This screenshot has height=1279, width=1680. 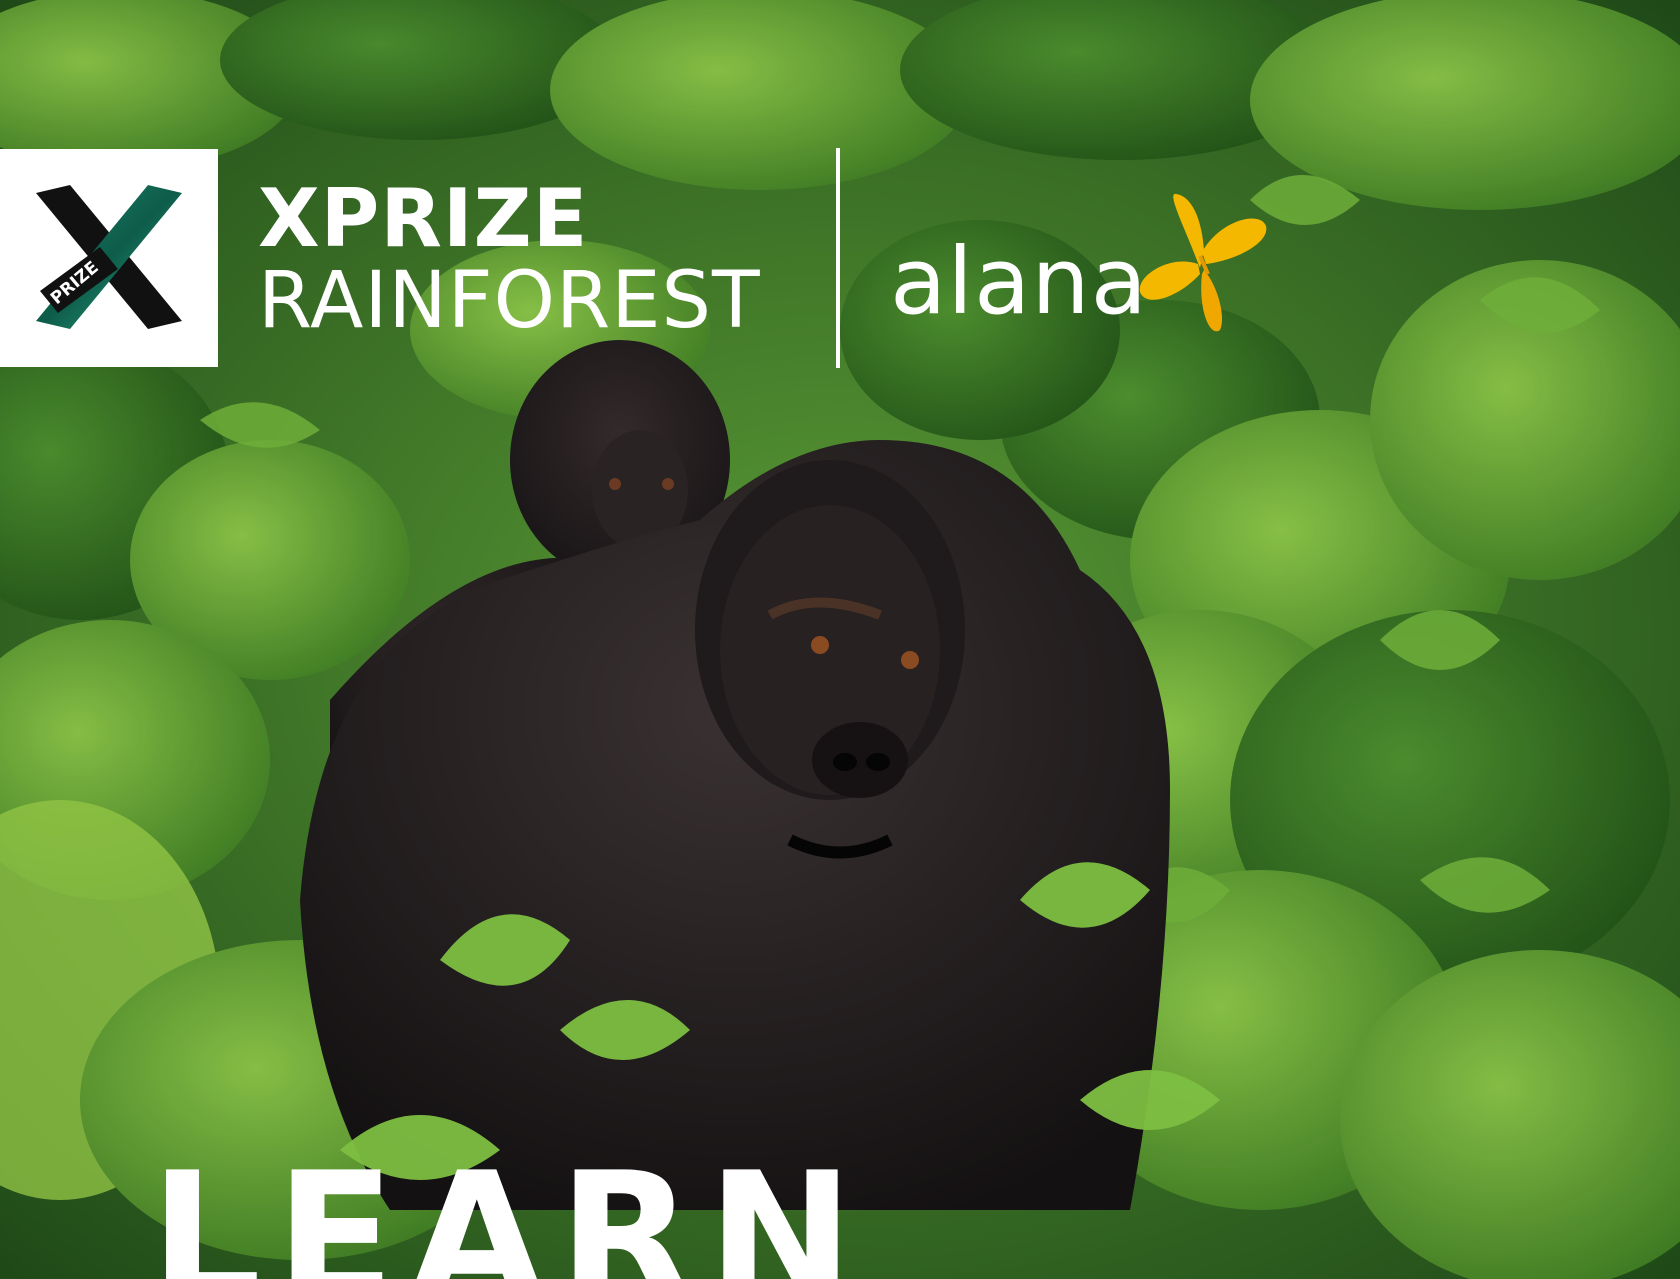 What do you see at coordinates (1203, 262) in the screenshot?
I see `butterfly-icon` at bounding box center [1203, 262].